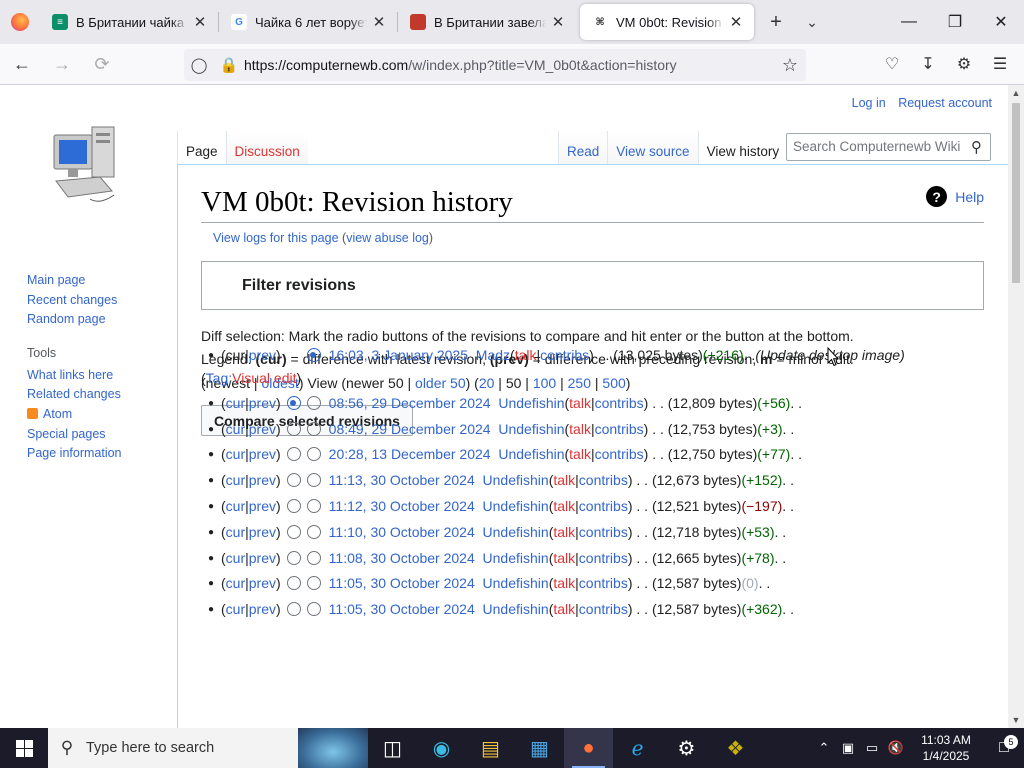 Image resolution: width=1024 pixels, height=768 pixels. I want to click on browser-tab: ⌘ VM 0b0t: Revision histo✕, so click(667, 22).